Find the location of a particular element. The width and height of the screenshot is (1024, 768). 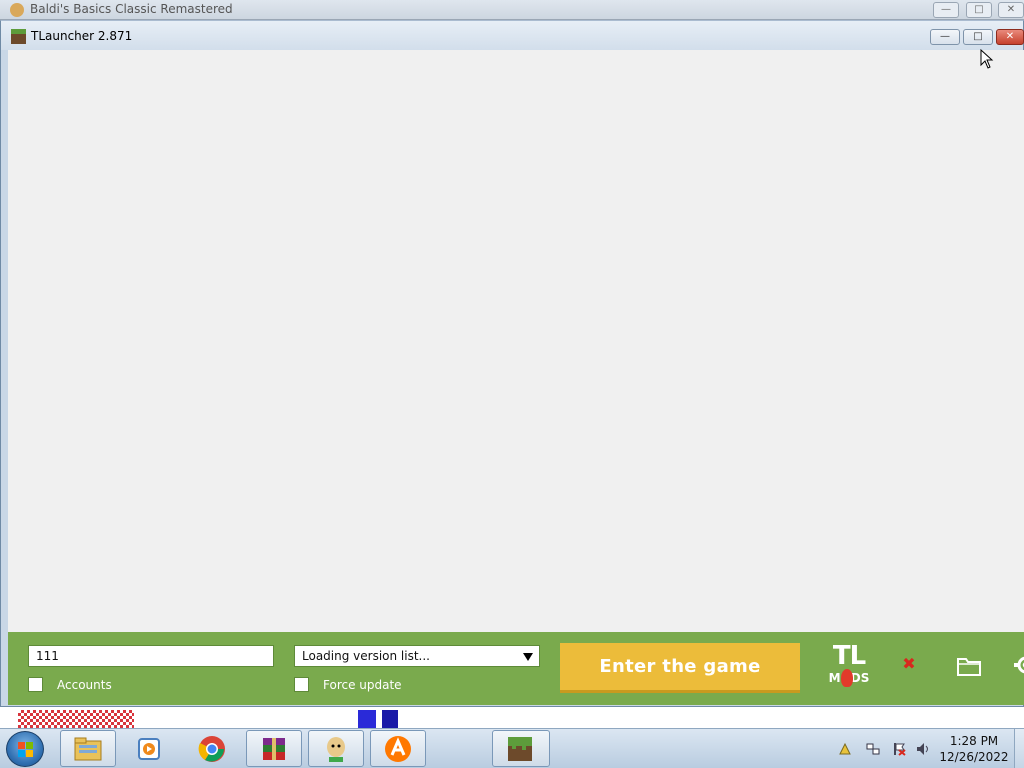

chrome-icon is located at coordinates (211, 749).